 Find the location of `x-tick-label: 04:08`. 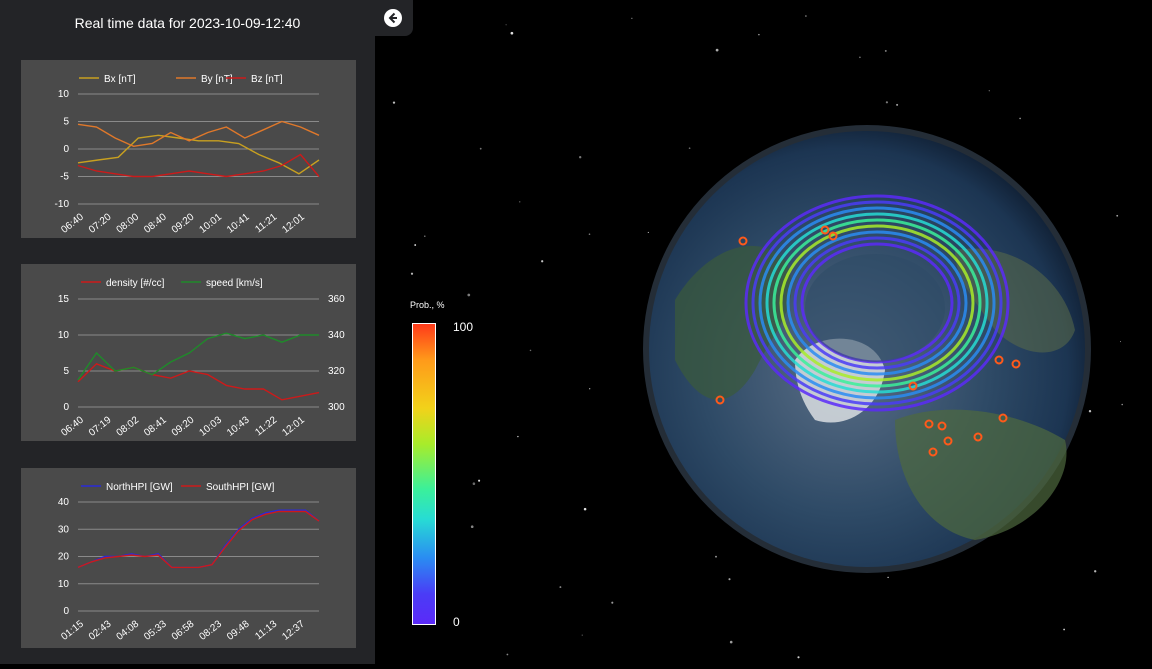

x-tick-label: 04:08 is located at coordinates (128, 630).